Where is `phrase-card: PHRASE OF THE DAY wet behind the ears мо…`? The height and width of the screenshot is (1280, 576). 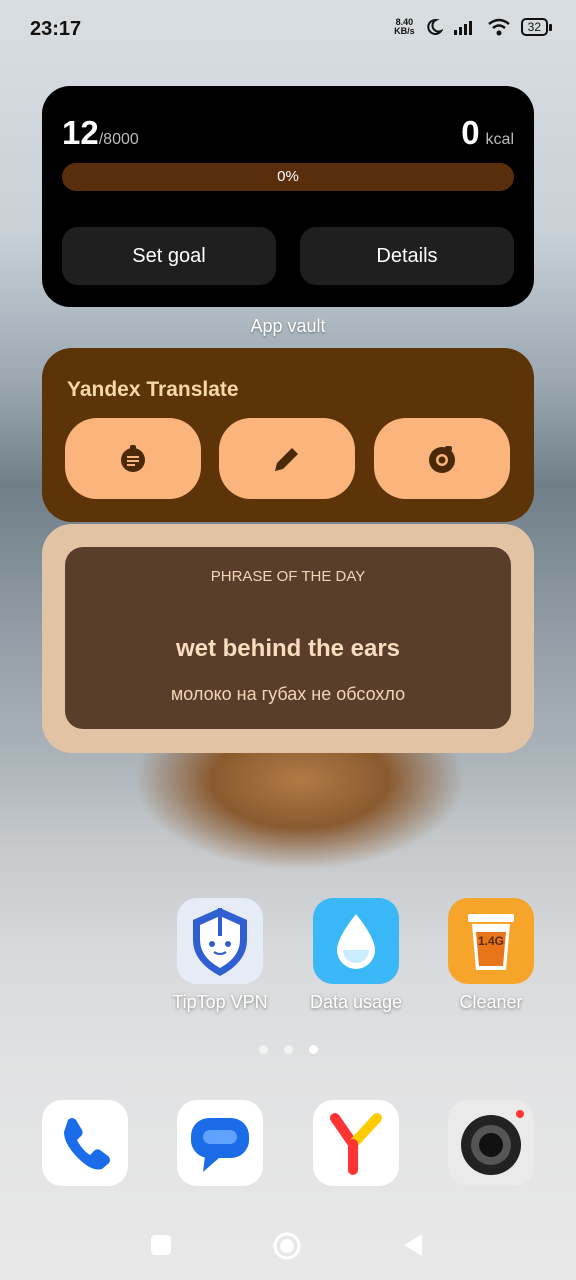 phrase-card: PHRASE OF THE DAY wet behind the ears мо… is located at coordinates (288, 638).